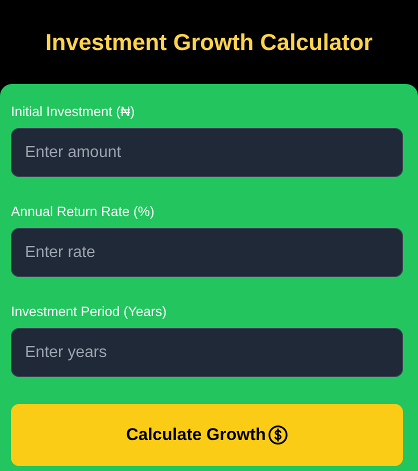  Describe the element at coordinates (73, 111) in the screenshot. I see `field-label: Initial Investment (₦)` at that location.